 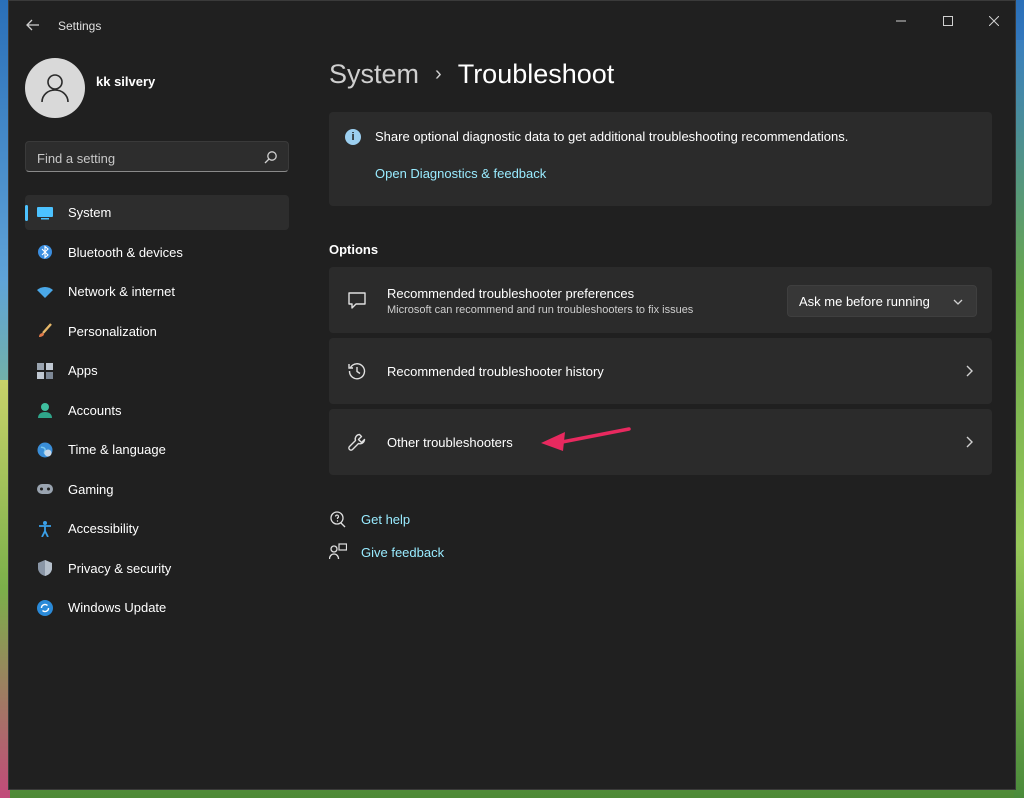 I want to click on breadcrumb: System › Troubleshoot, so click(x=471, y=74).